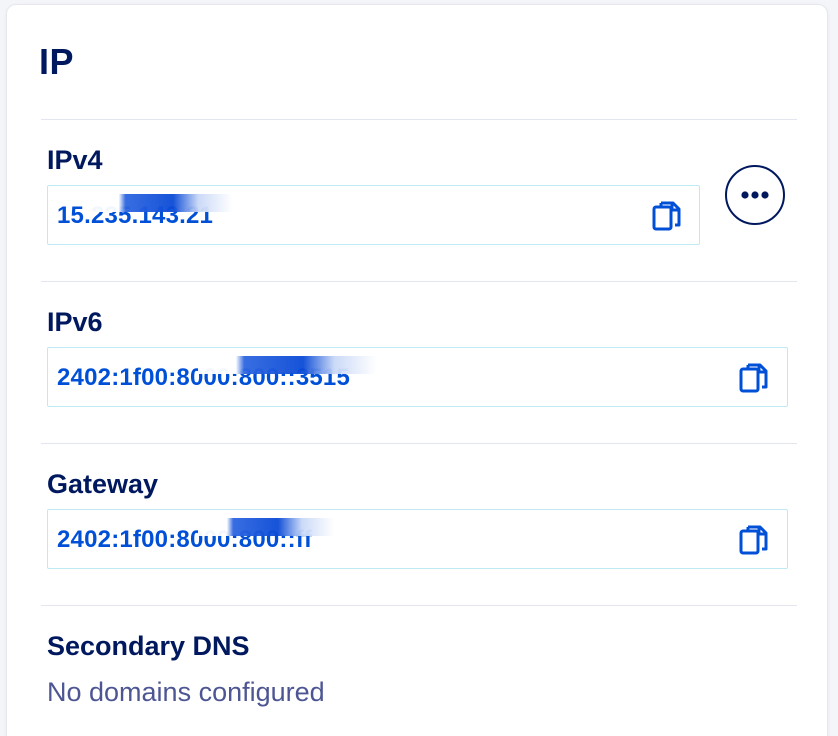 This screenshot has width=838, height=736. I want to click on copy-ipv4-button, so click(667, 216).